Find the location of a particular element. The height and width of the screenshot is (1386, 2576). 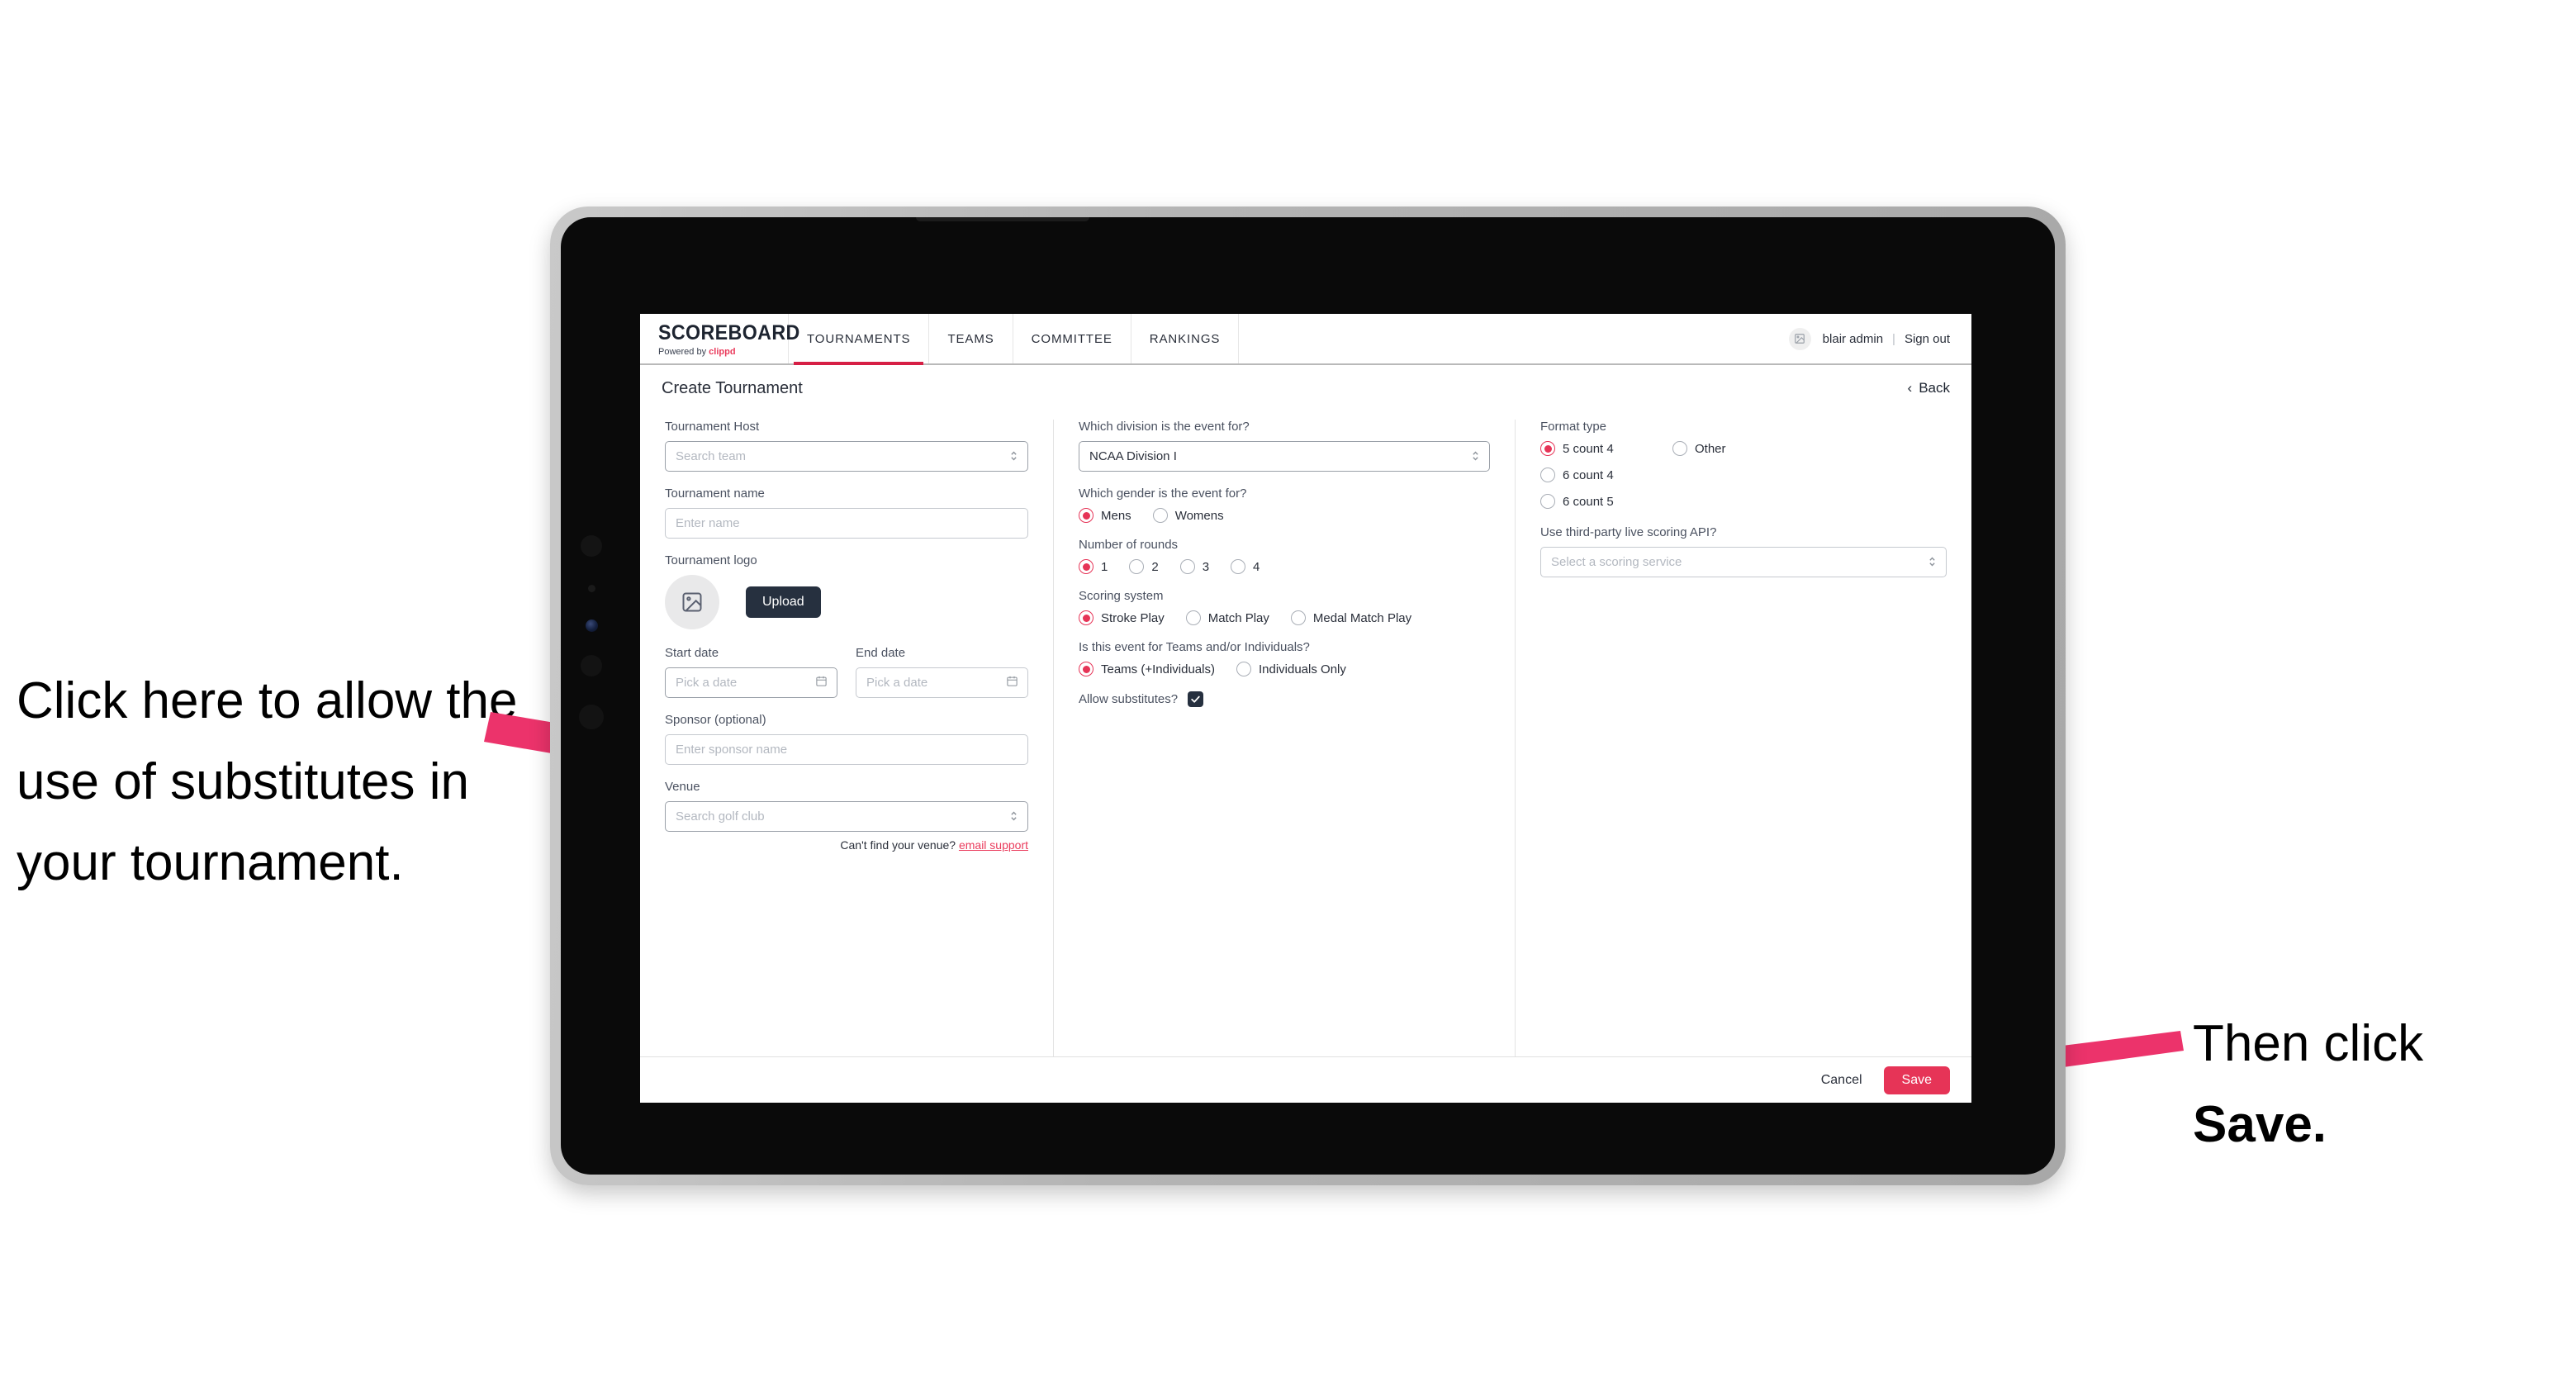

tournament-host-select: Search team is located at coordinates (846, 456).